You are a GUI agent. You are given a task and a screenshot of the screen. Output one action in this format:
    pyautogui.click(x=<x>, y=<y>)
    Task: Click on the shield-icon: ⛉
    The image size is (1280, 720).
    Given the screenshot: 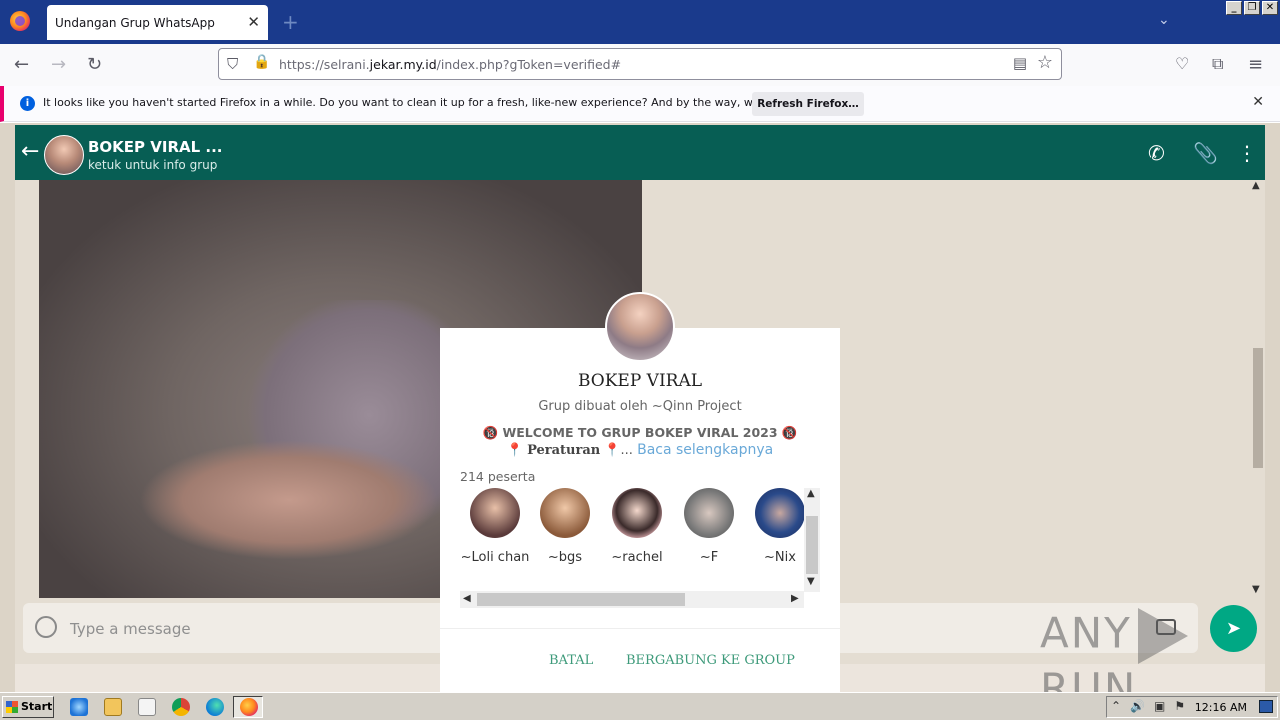 What is the action you would take?
    pyautogui.click(x=232, y=64)
    